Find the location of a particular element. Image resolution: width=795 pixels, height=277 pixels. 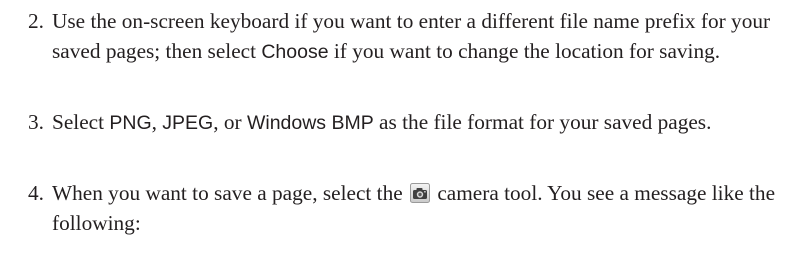

windows-bmp-option-label: Windows BMP is located at coordinates (310, 123).